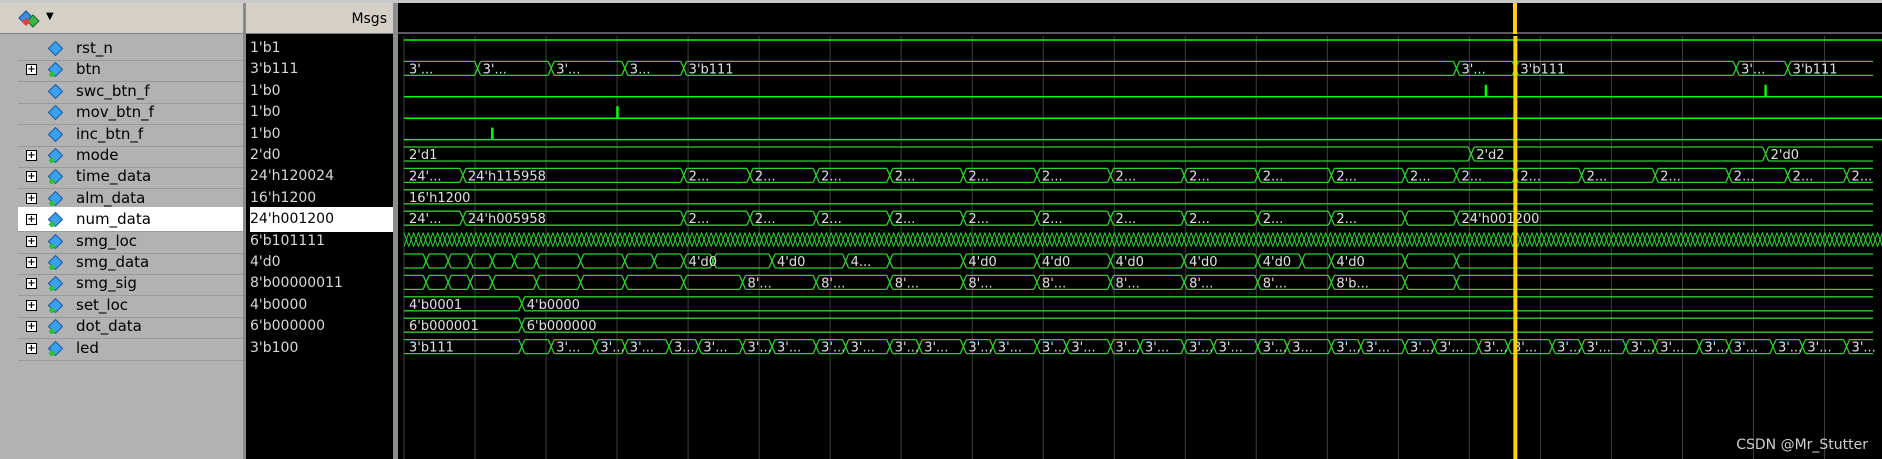 Image resolution: width=1882 pixels, height=459 pixels. I want to click on value-pane-header: Msgs, so click(319, 18).